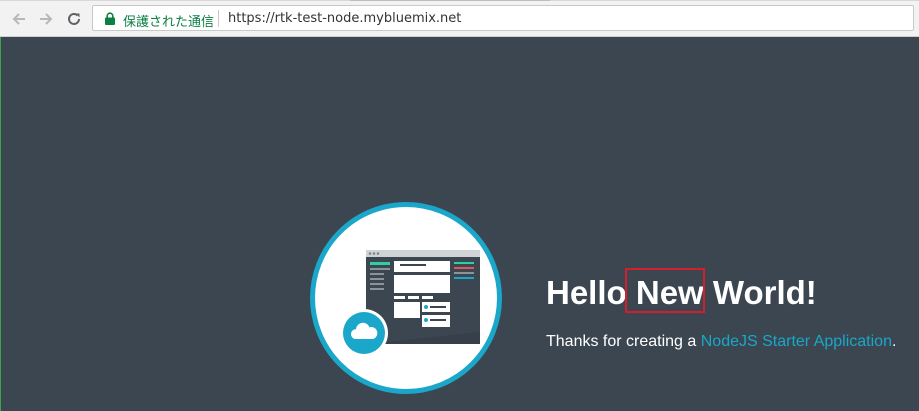  I want to click on highlight-annotation-box, so click(665, 290).